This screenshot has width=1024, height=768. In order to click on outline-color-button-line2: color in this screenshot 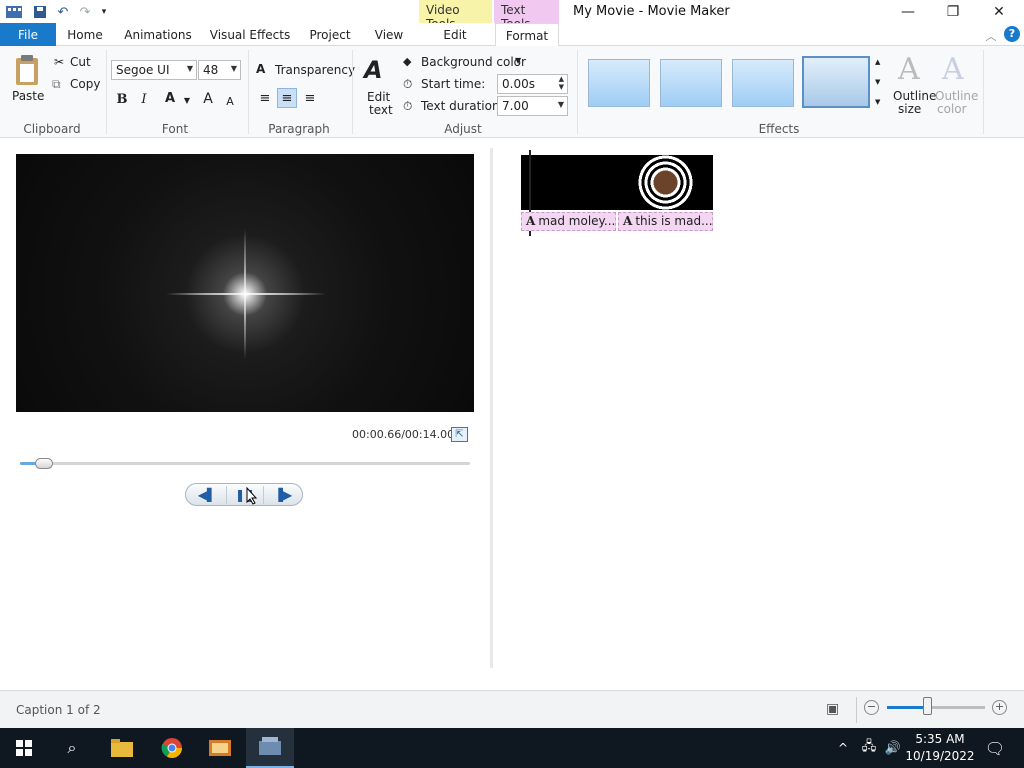, I will do `click(952, 109)`.